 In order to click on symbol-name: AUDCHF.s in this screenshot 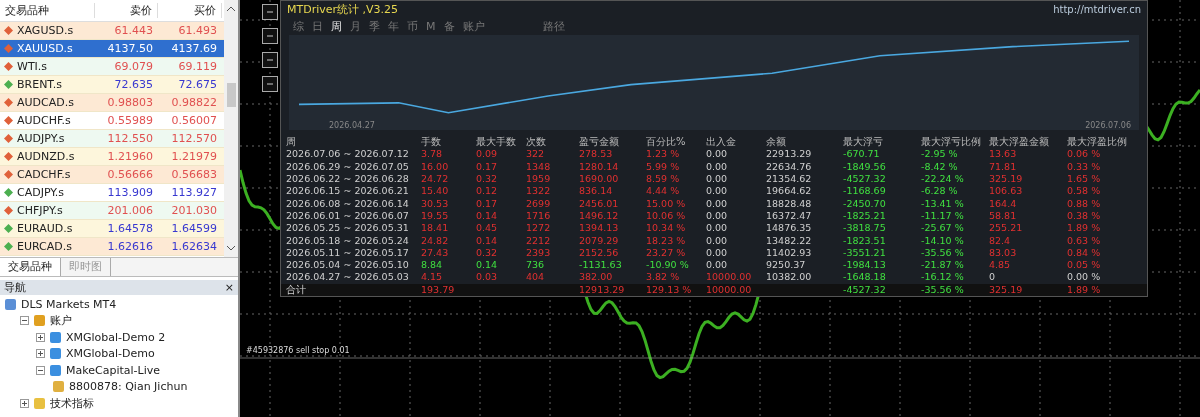, I will do `click(44, 120)`.